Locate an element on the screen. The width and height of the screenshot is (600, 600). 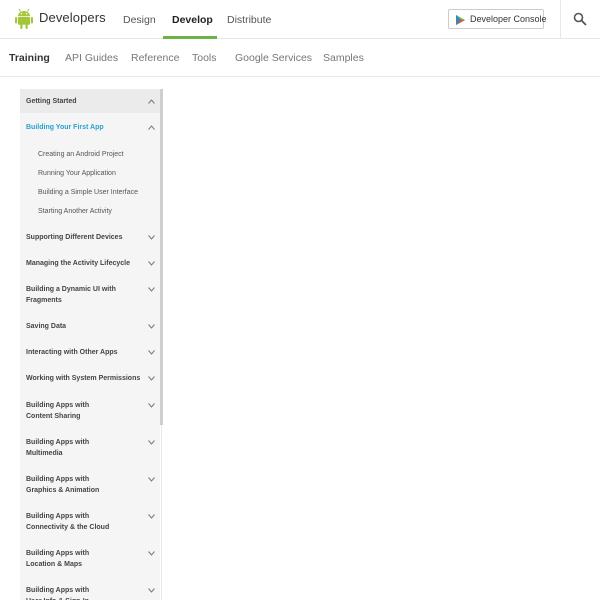
sidebar-item-content-sharing: Building Apps with Content Sharing is located at coordinates (90, 411).